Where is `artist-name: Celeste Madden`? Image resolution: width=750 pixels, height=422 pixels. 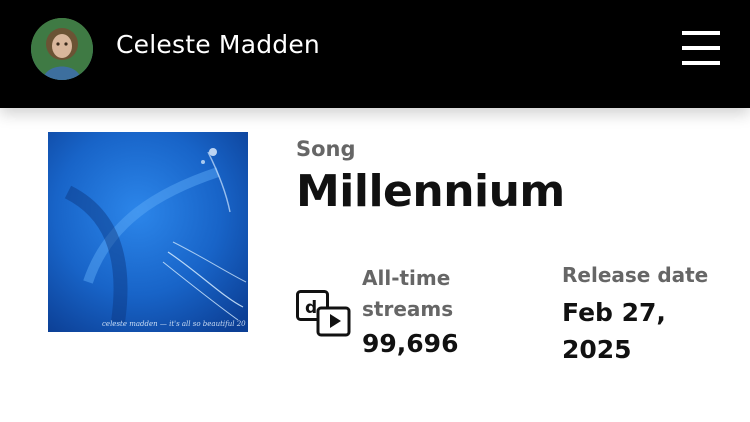
artist-name: Celeste Madden is located at coordinates (218, 44).